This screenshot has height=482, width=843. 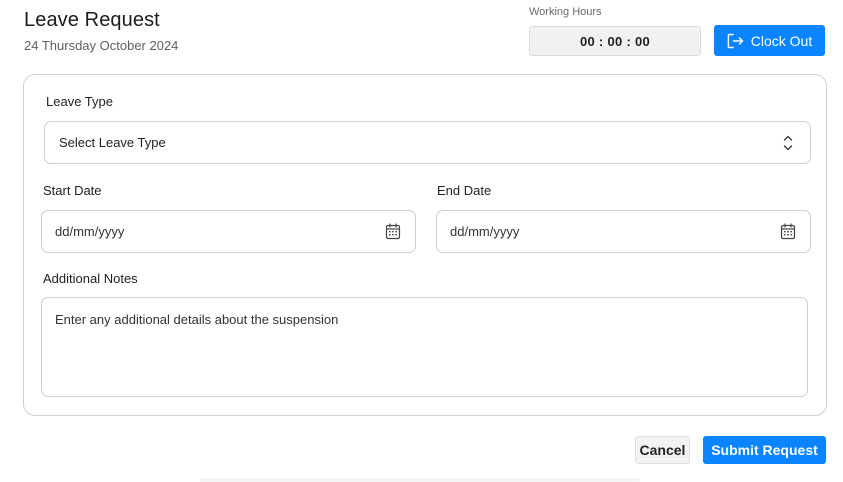 What do you see at coordinates (228, 231) in the screenshot?
I see `start-date-input: dd/mm/yyyy` at bounding box center [228, 231].